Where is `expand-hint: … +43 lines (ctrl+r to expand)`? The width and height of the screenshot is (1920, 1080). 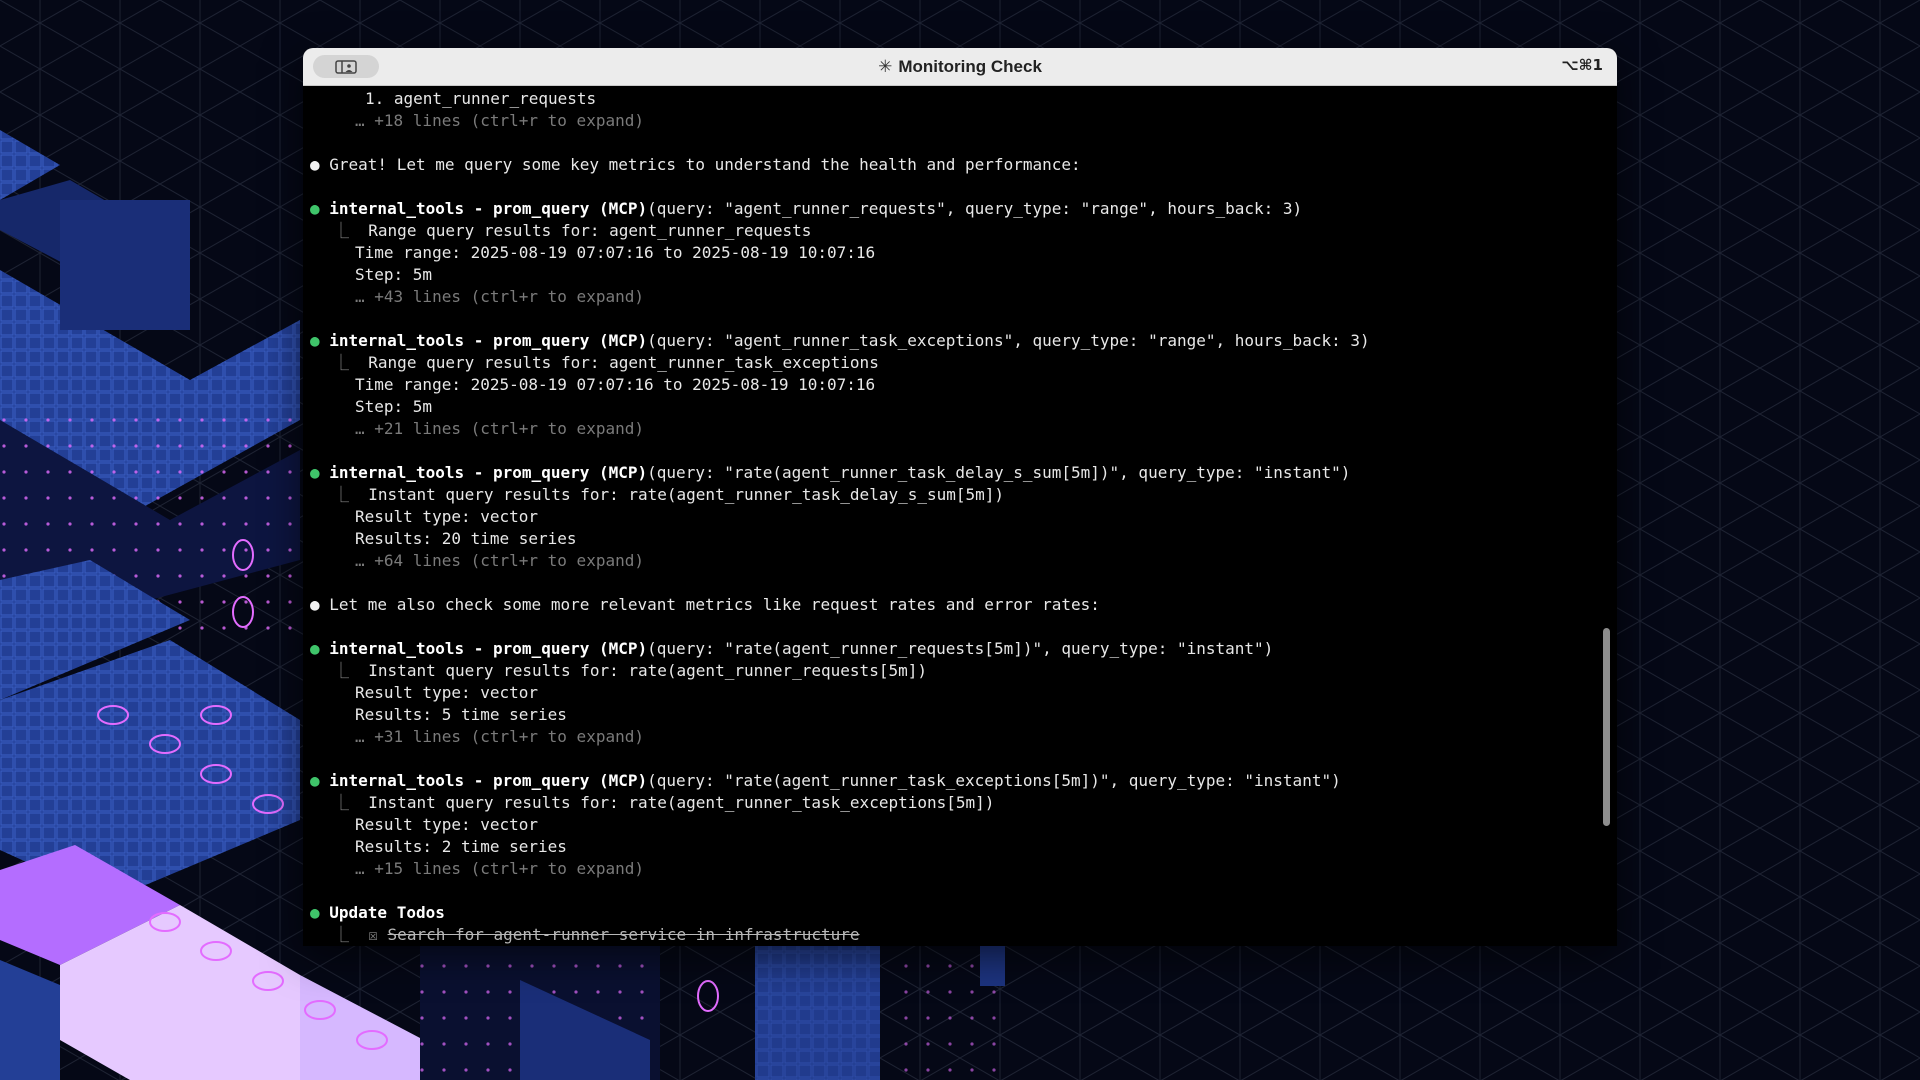
expand-hint: … +43 lines (ctrl+r to expand) is located at coordinates (499, 297).